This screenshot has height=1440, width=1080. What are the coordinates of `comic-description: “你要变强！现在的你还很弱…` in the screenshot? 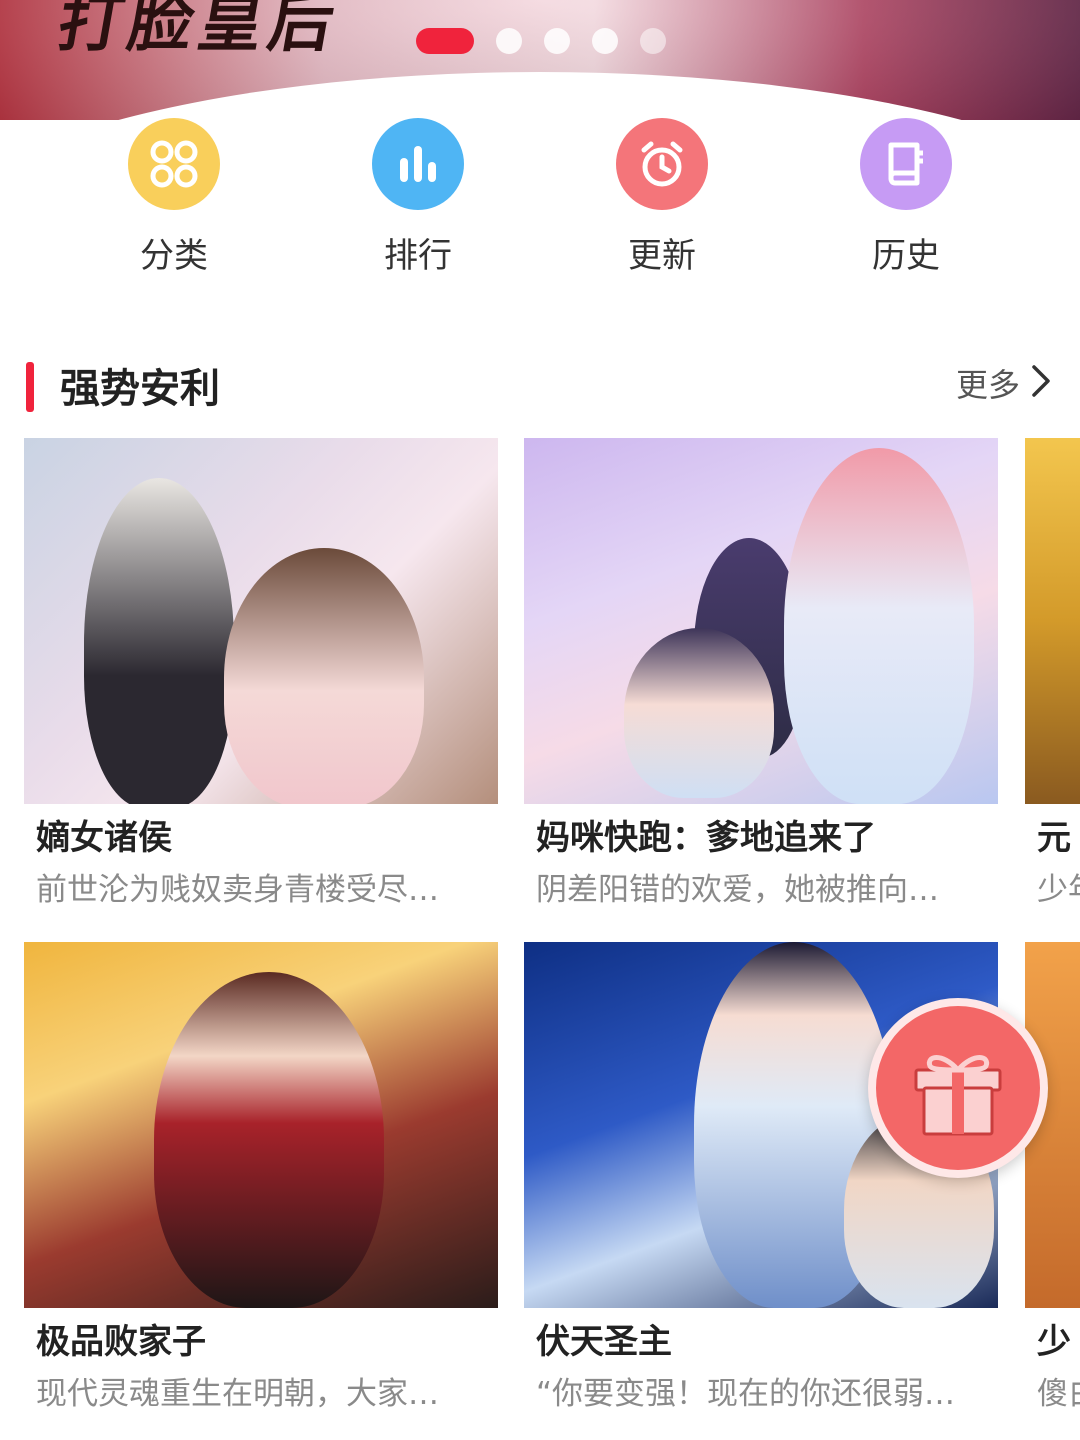 It's located at (746, 1394).